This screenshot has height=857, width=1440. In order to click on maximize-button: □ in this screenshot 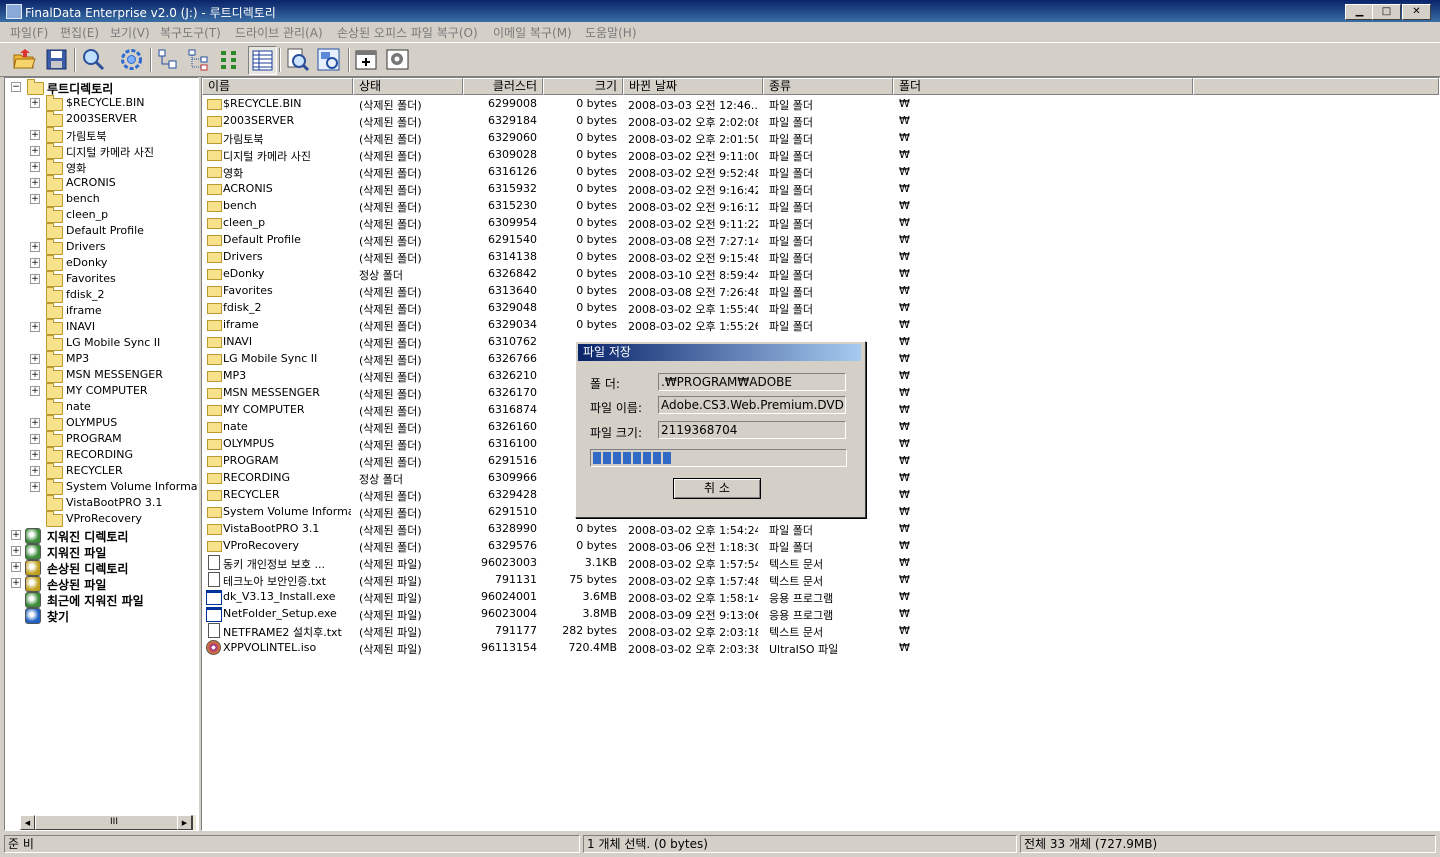, I will do `click(1386, 12)`.